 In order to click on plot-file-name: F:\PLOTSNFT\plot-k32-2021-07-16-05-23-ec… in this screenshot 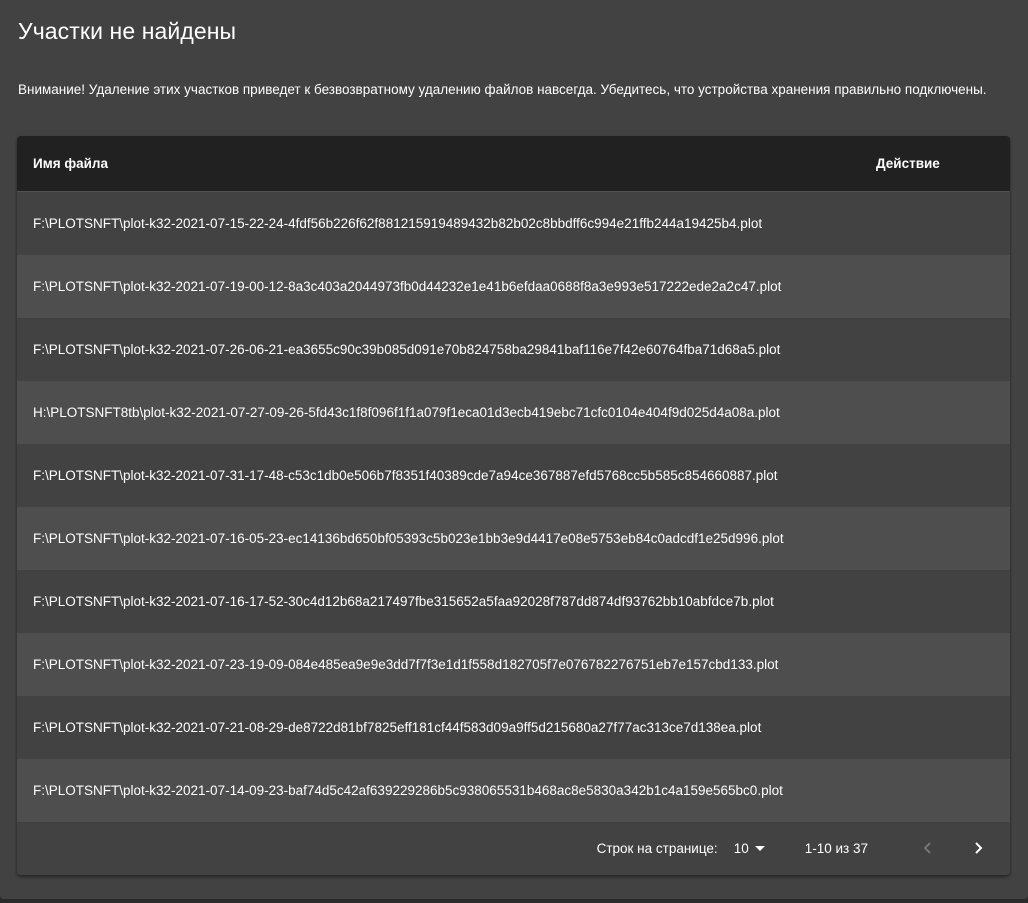, I will do `click(408, 538)`.